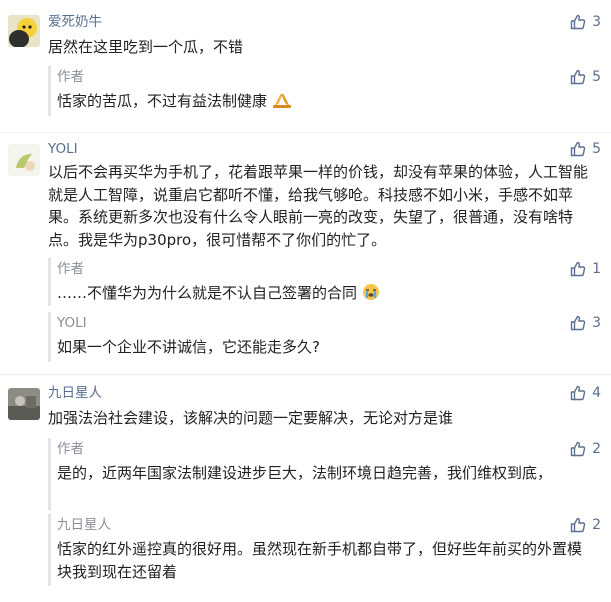 This screenshot has width=611, height=602. I want to click on reply-text: ……不懂华为为什么就是不认自己签署的合同, so click(207, 293).